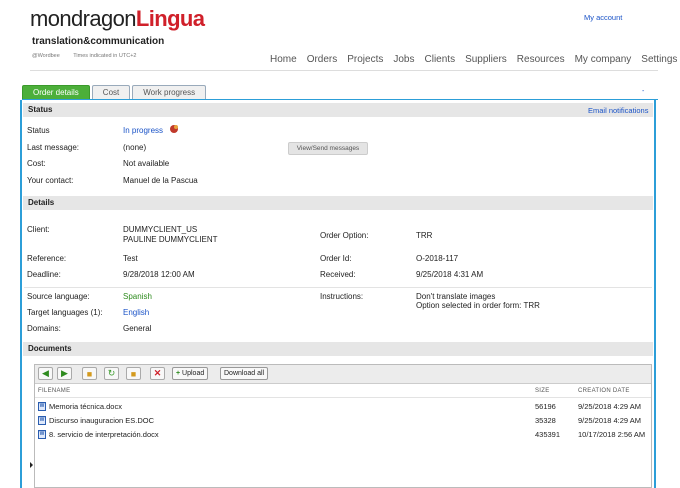 The image size is (680, 488). What do you see at coordinates (83, 18) in the screenshot?
I see `logo-text-primary: mondragon` at bounding box center [83, 18].